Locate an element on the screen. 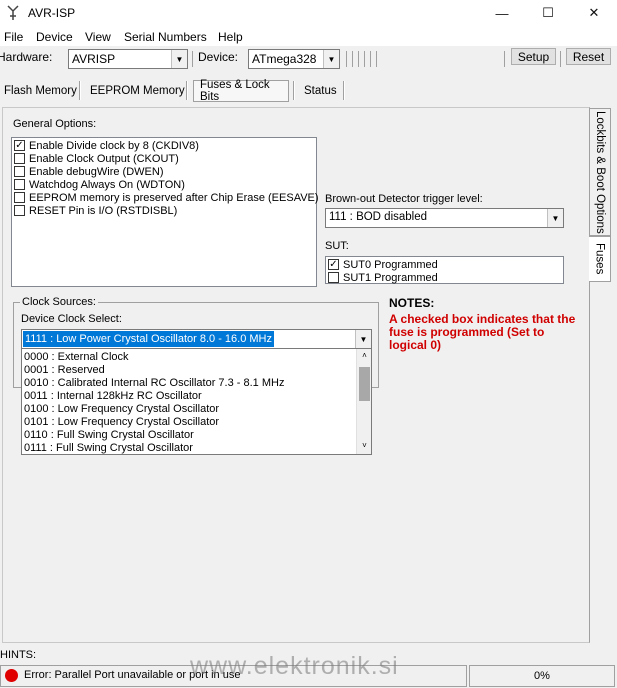 The image size is (617, 688). general-options-label: General Options: is located at coordinates (55, 124).